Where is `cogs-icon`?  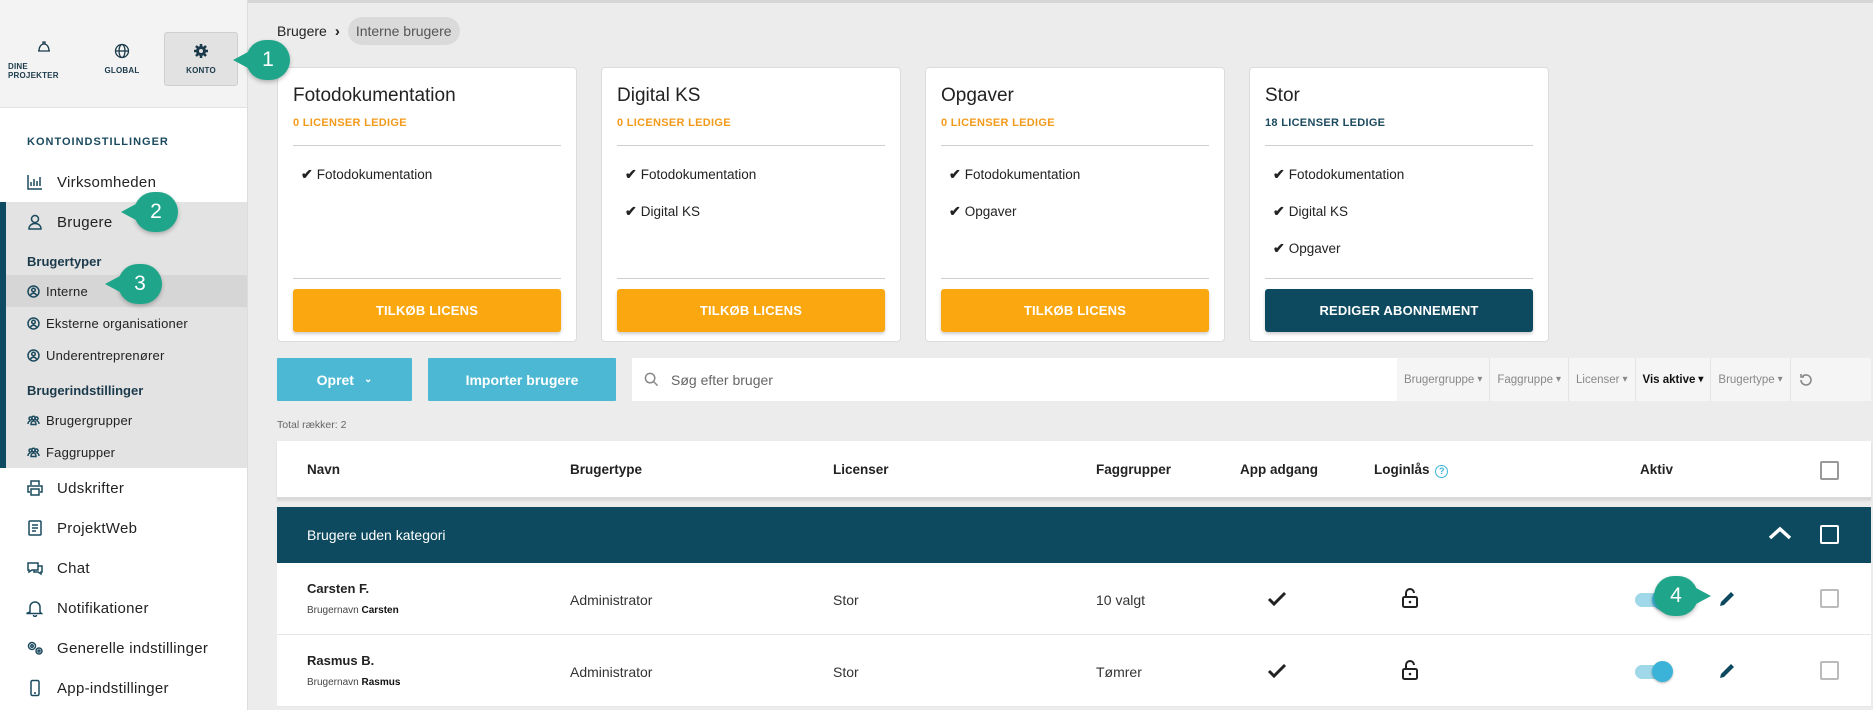 cogs-icon is located at coordinates (35, 648).